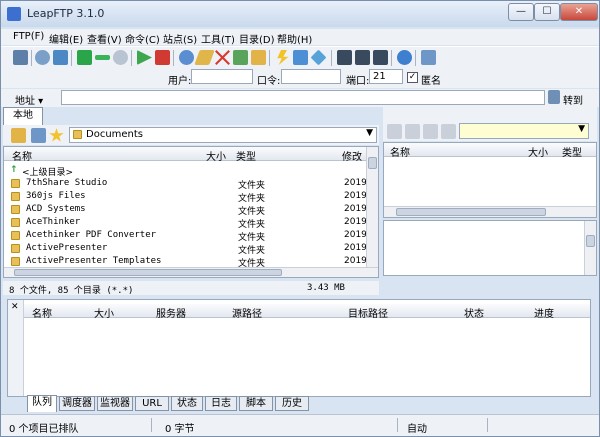  I want to click on tab-local: 本地, so click(23, 116).